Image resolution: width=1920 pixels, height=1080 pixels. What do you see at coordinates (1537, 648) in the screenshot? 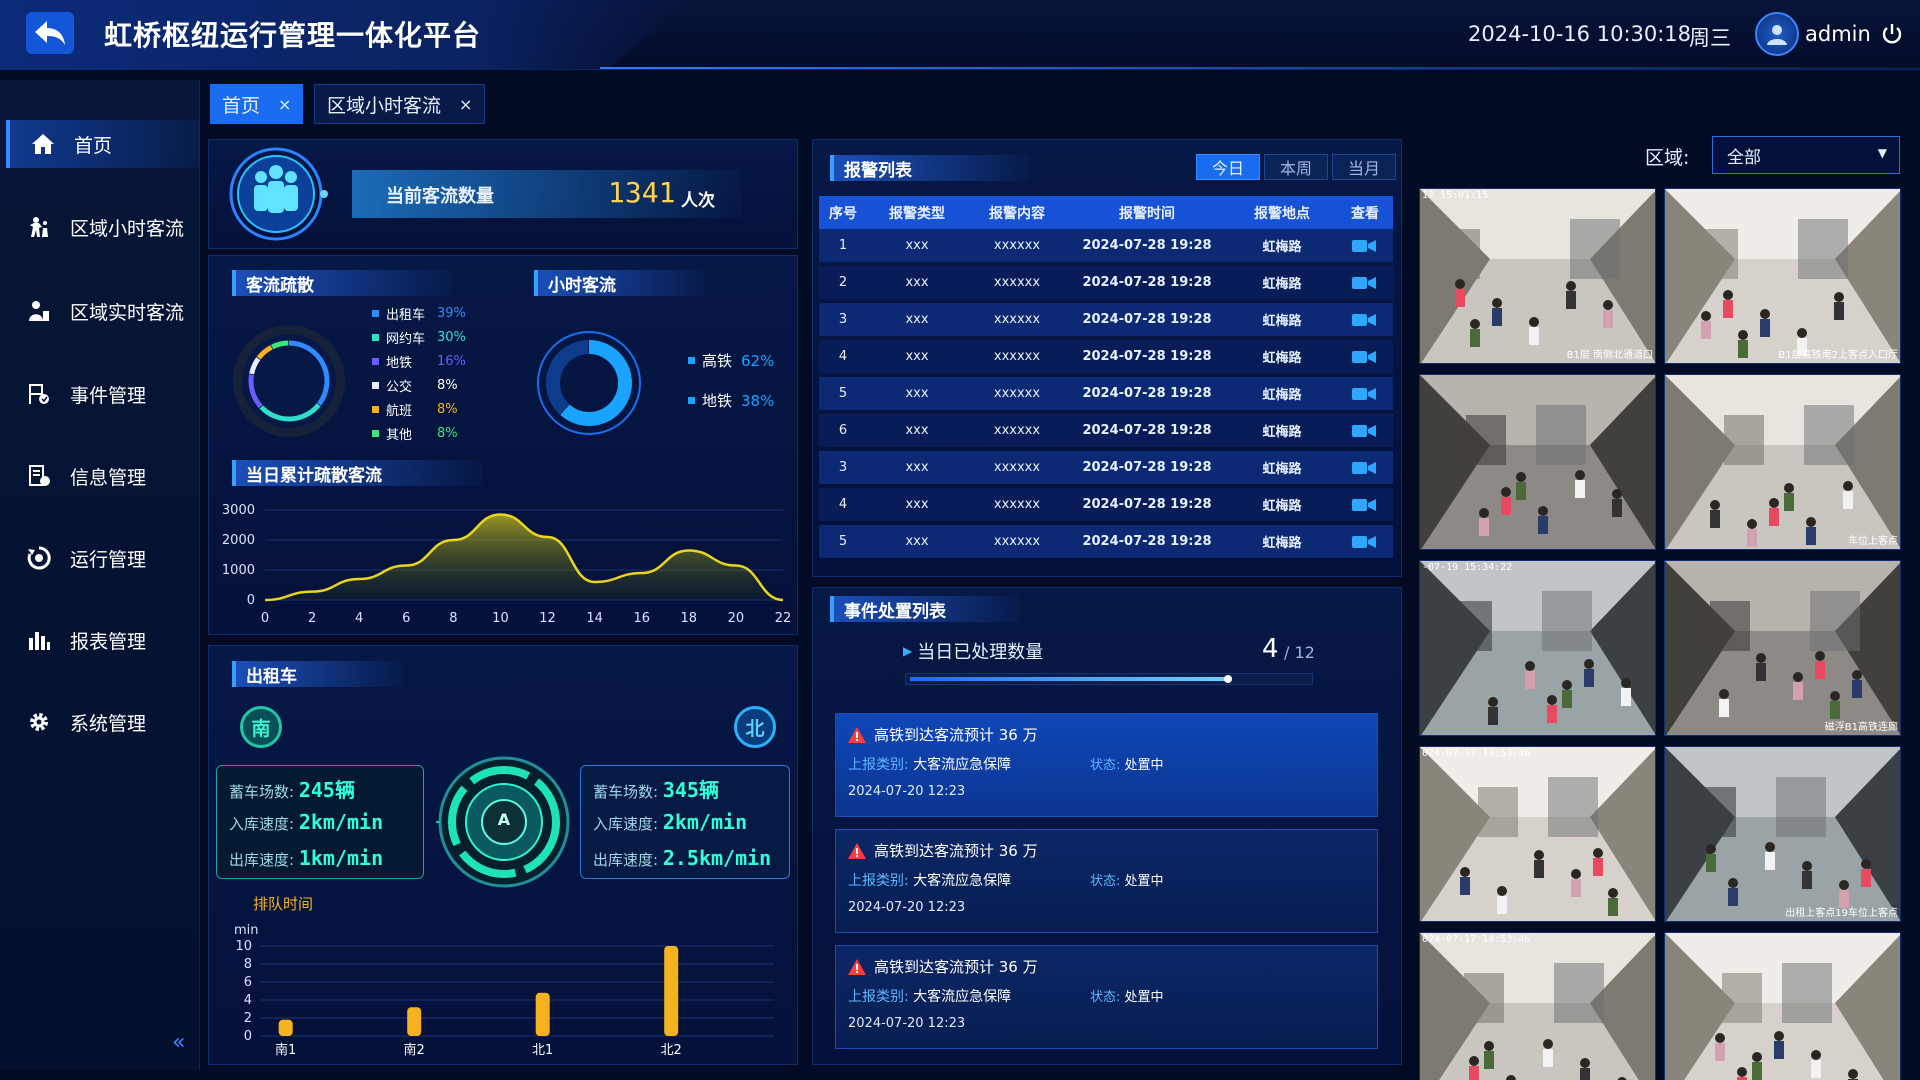
I see `camera-feed: -07-19 15:34:22` at bounding box center [1537, 648].